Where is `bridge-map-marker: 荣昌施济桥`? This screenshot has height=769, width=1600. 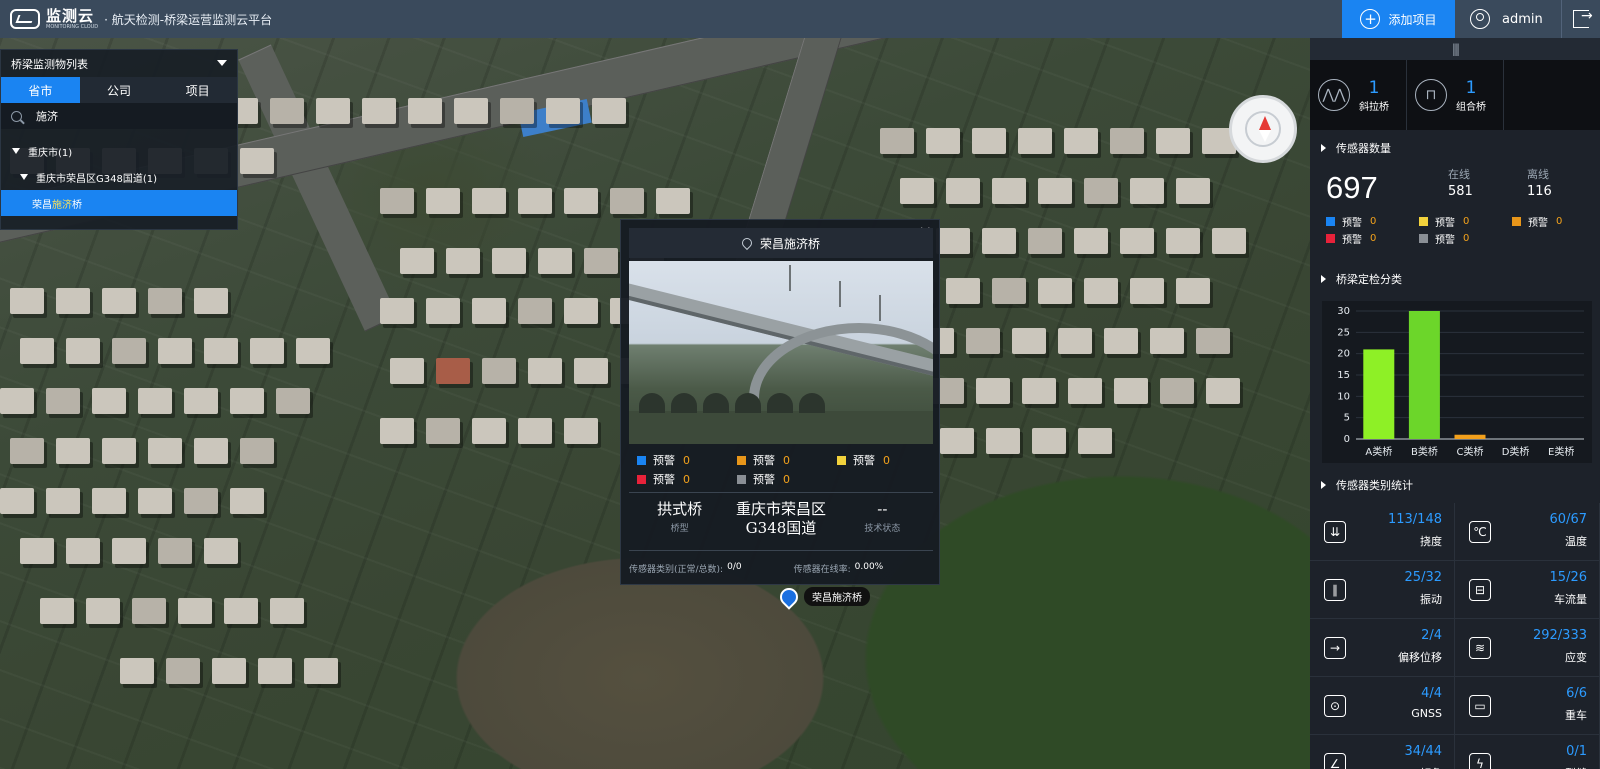 bridge-map-marker: 荣昌施济桥 is located at coordinates (823, 596).